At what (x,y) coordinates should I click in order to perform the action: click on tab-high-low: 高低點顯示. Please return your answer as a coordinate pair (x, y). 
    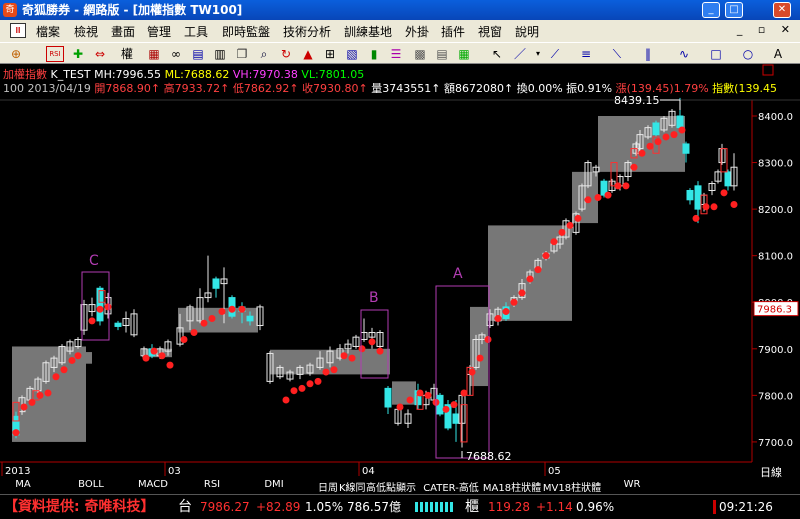
    Looking at the image, I should click on (391, 486).